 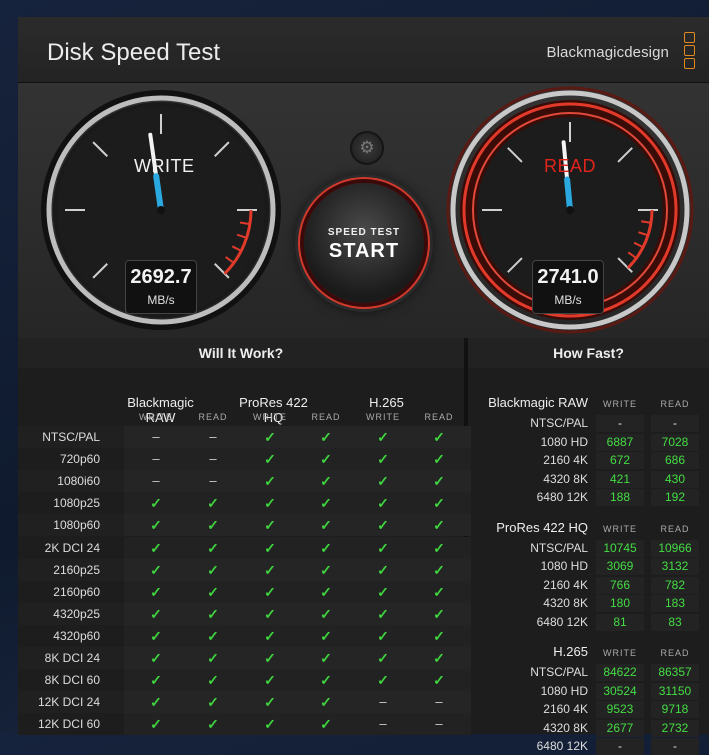 I want to click on how-fast-group-title: Blackmagic RAW, so click(x=538, y=402).